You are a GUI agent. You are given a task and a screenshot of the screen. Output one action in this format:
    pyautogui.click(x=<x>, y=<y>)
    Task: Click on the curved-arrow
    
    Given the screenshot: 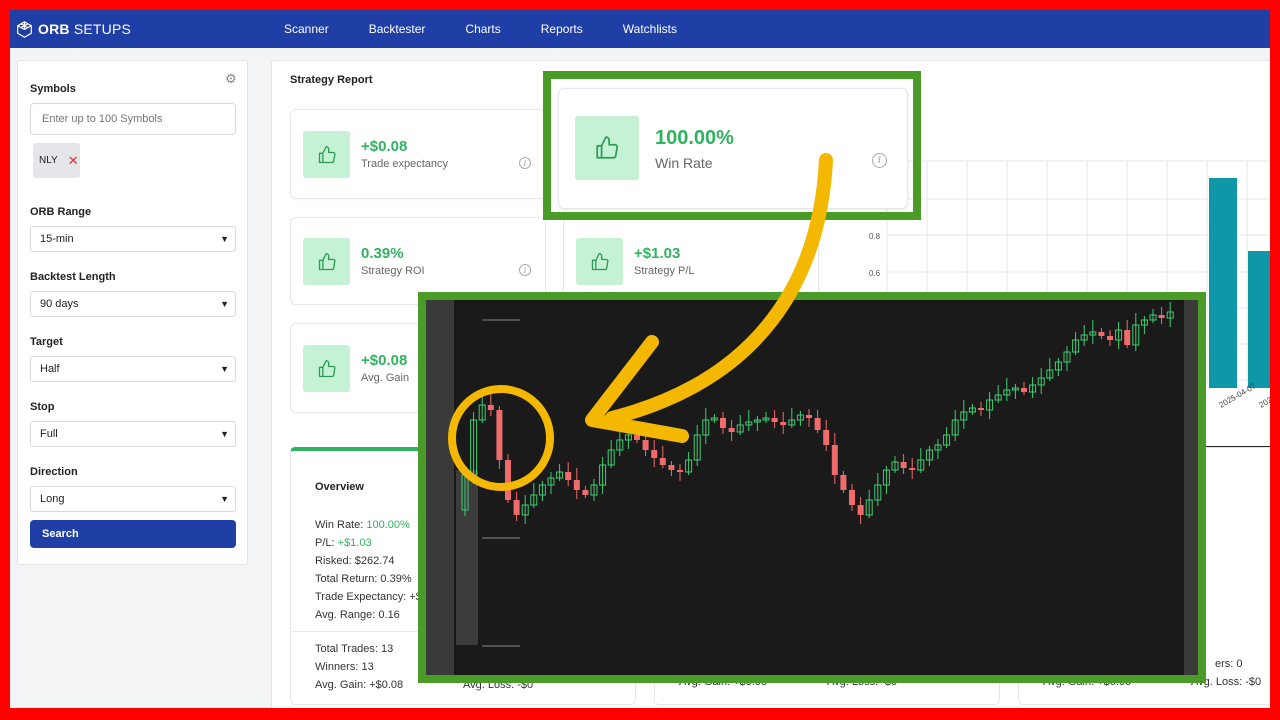 What is the action you would take?
    pyautogui.click(x=719, y=289)
    